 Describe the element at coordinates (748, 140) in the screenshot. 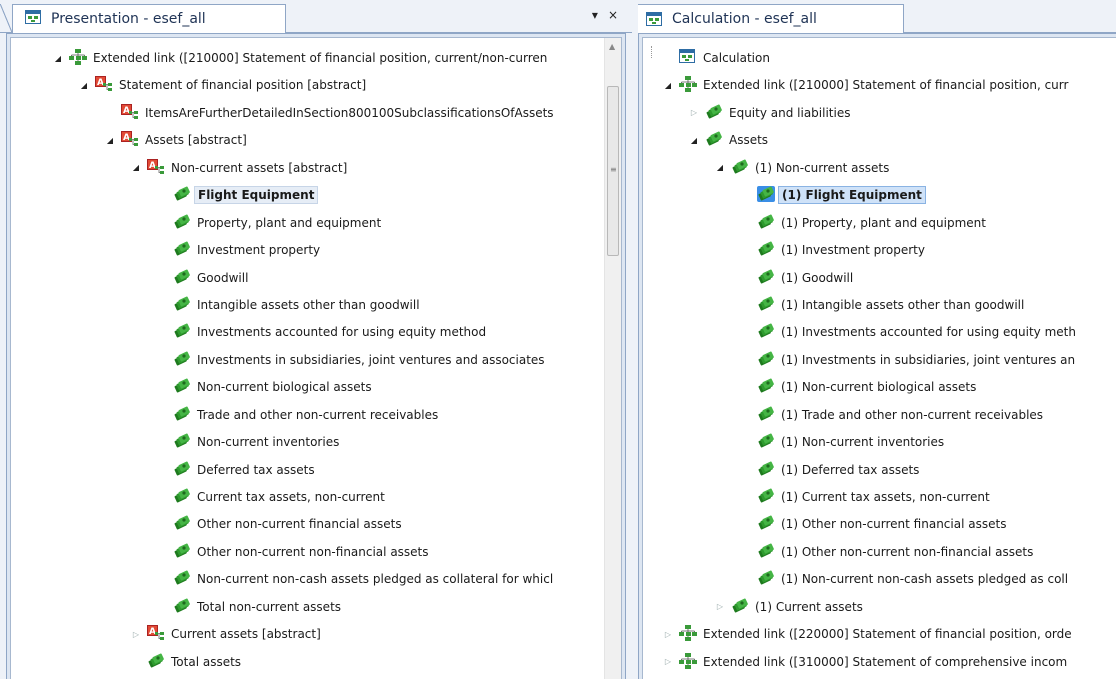

I see `tree-node-label: Assets` at that location.